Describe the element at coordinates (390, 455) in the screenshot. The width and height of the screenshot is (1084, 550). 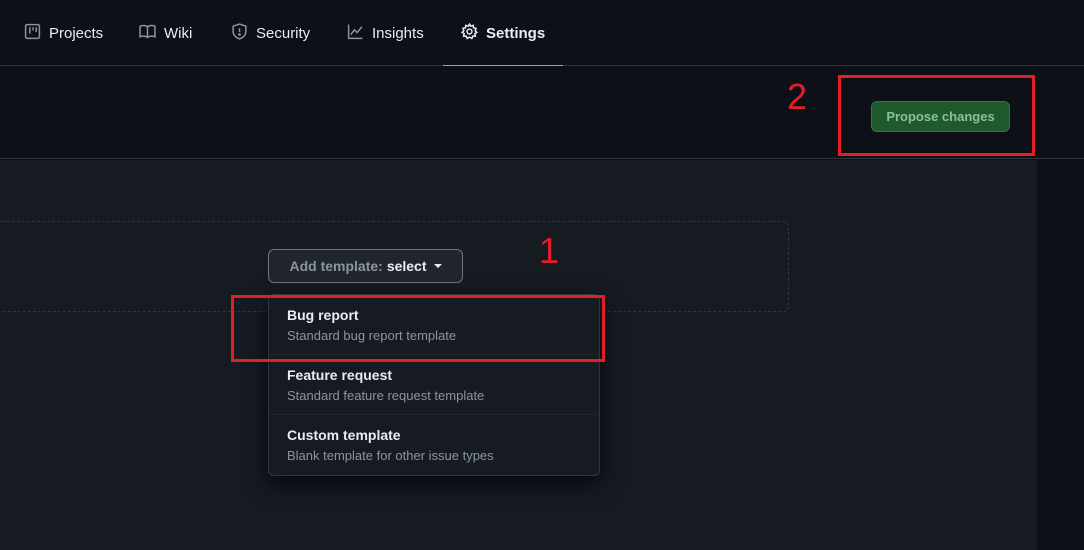
I see `option-description: Blank template for other issue types` at that location.